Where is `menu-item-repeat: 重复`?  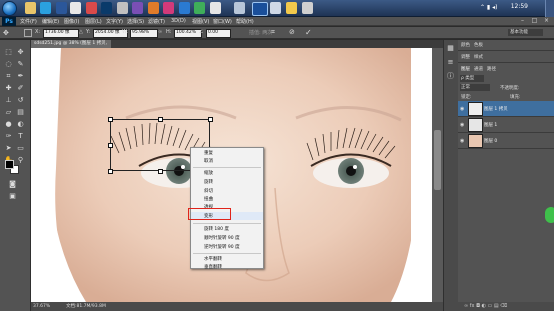 menu-item-repeat: 重复 is located at coordinates (208, 153).